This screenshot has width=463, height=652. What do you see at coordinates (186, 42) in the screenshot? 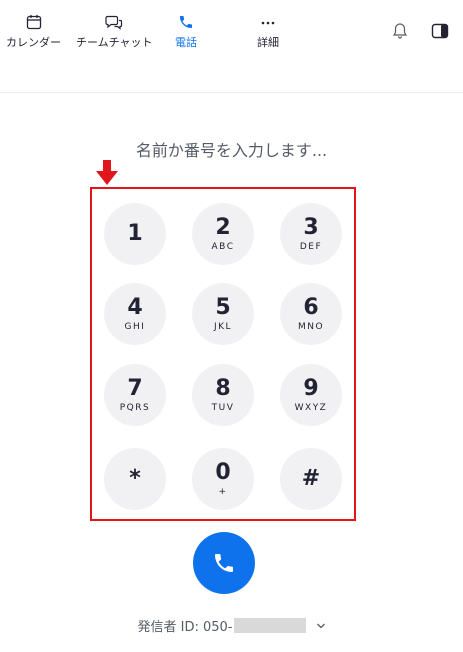
I see `tab-phone-label: 電話` at bounding box center [186, 42].